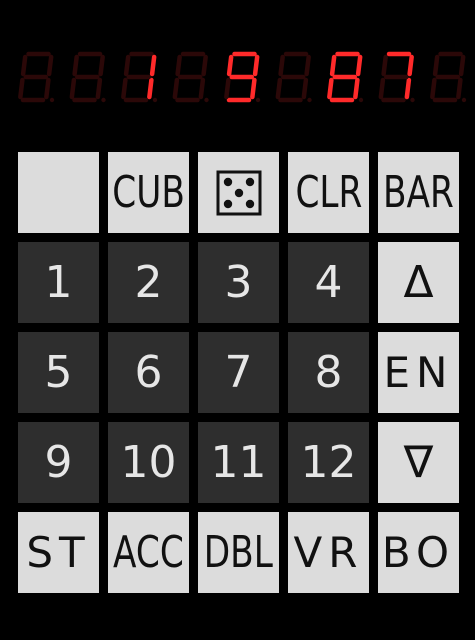  Describe the element at coordinates (73, 88) in the screenshot. I see `digit-2-segment-e` at that location.